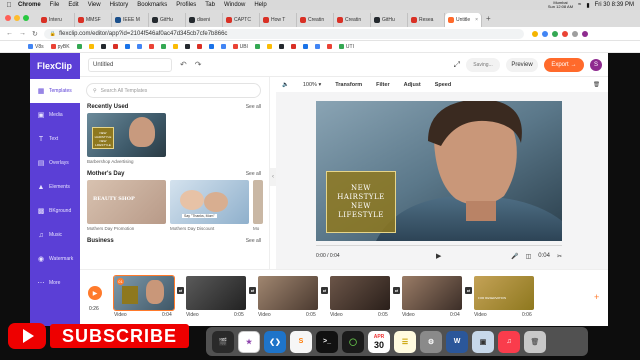 Image resolution: width=640 pixels, height=360 pixels. What do you see at coordinates (183, 64) in the screenshot?
I see `undo-icon: ↶` at bounding box center [183, 64].